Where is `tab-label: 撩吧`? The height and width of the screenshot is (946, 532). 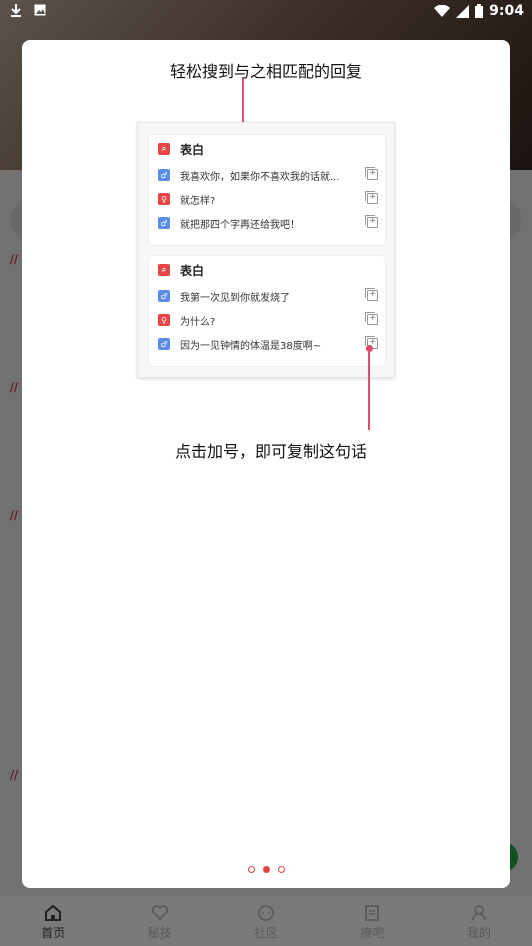 tab-label: 撩吧 is located at coordinates (372, 933).